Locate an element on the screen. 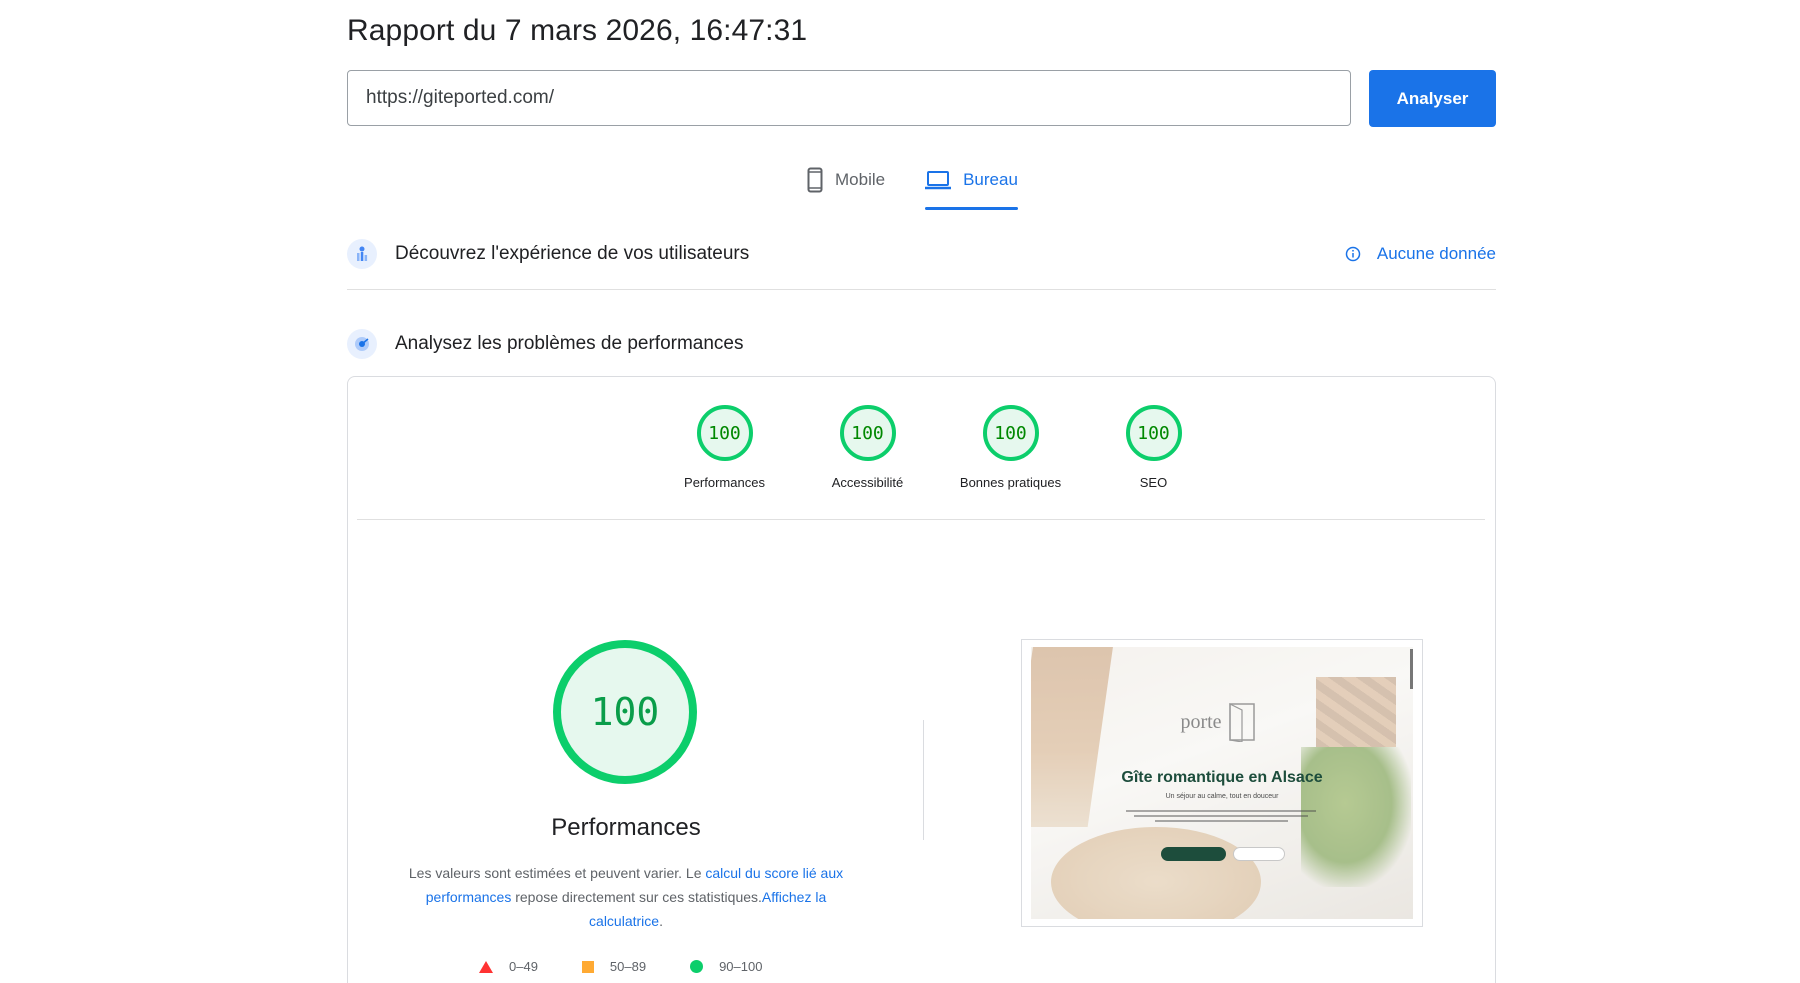 This screenshot has height=983, width=1800. score-legend: 0–49 50–89 90–100 is located at coordinates (642, 966).